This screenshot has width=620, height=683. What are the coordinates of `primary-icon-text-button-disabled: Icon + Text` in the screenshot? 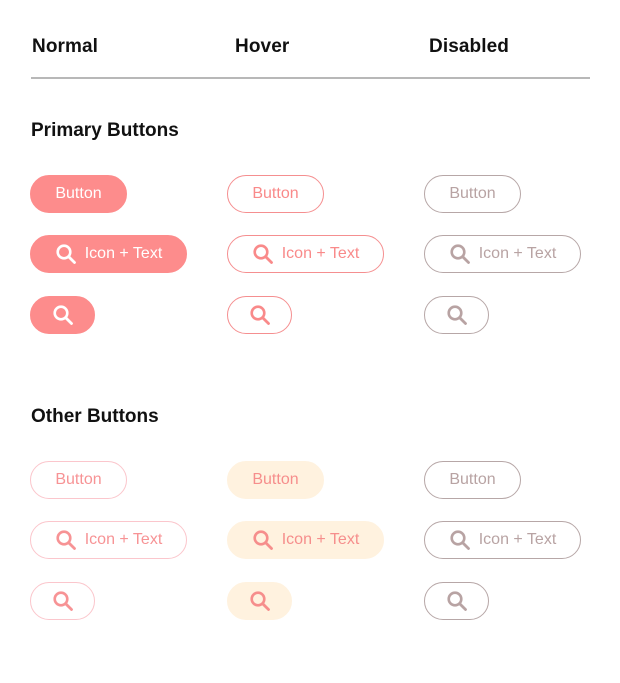 It's located at (502, 254).